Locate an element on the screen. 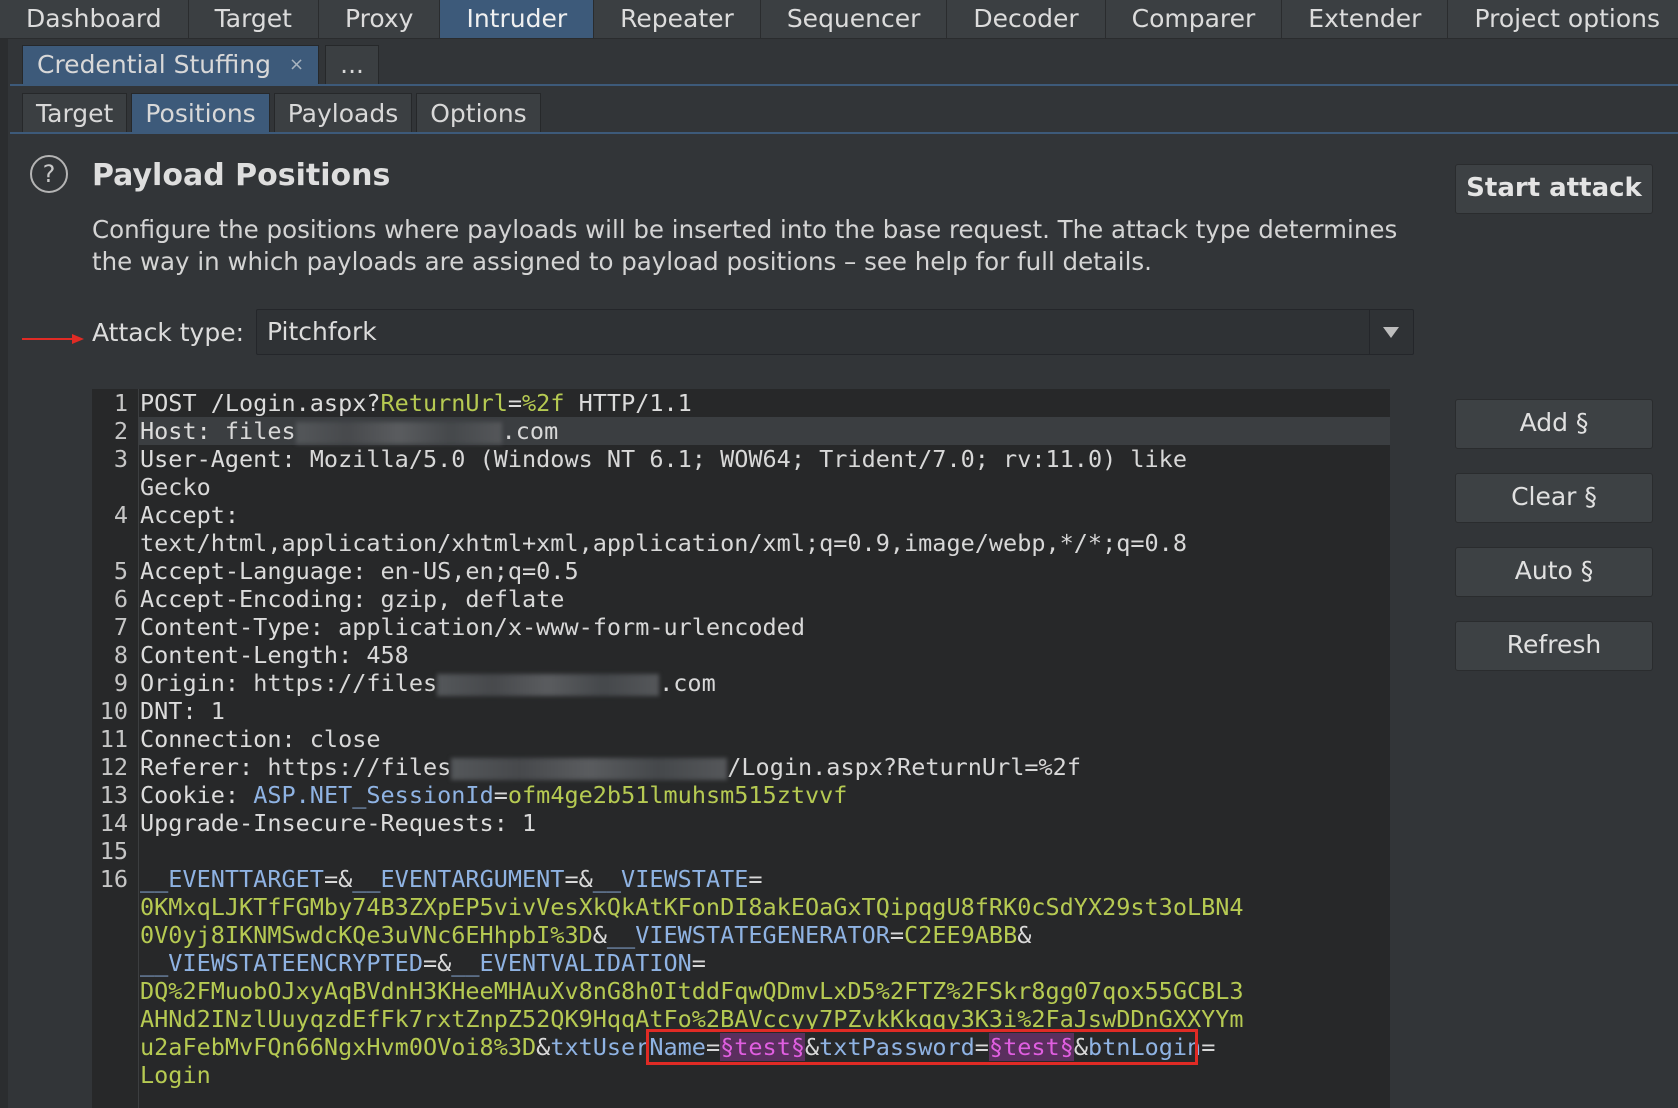 The image size is (1678, 1108). close-icon: × is located at coordinates (296, 65).